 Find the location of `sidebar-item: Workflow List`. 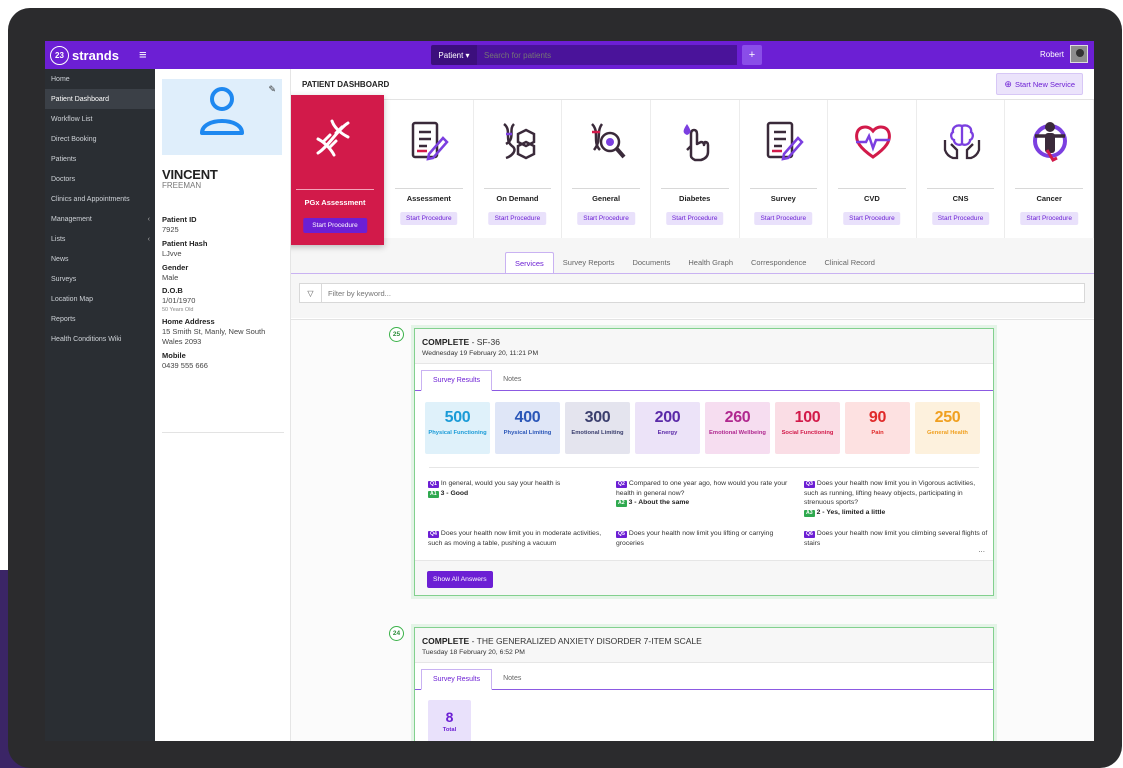

sidebar-item: Workflow List is located at coordinates (100, 119).